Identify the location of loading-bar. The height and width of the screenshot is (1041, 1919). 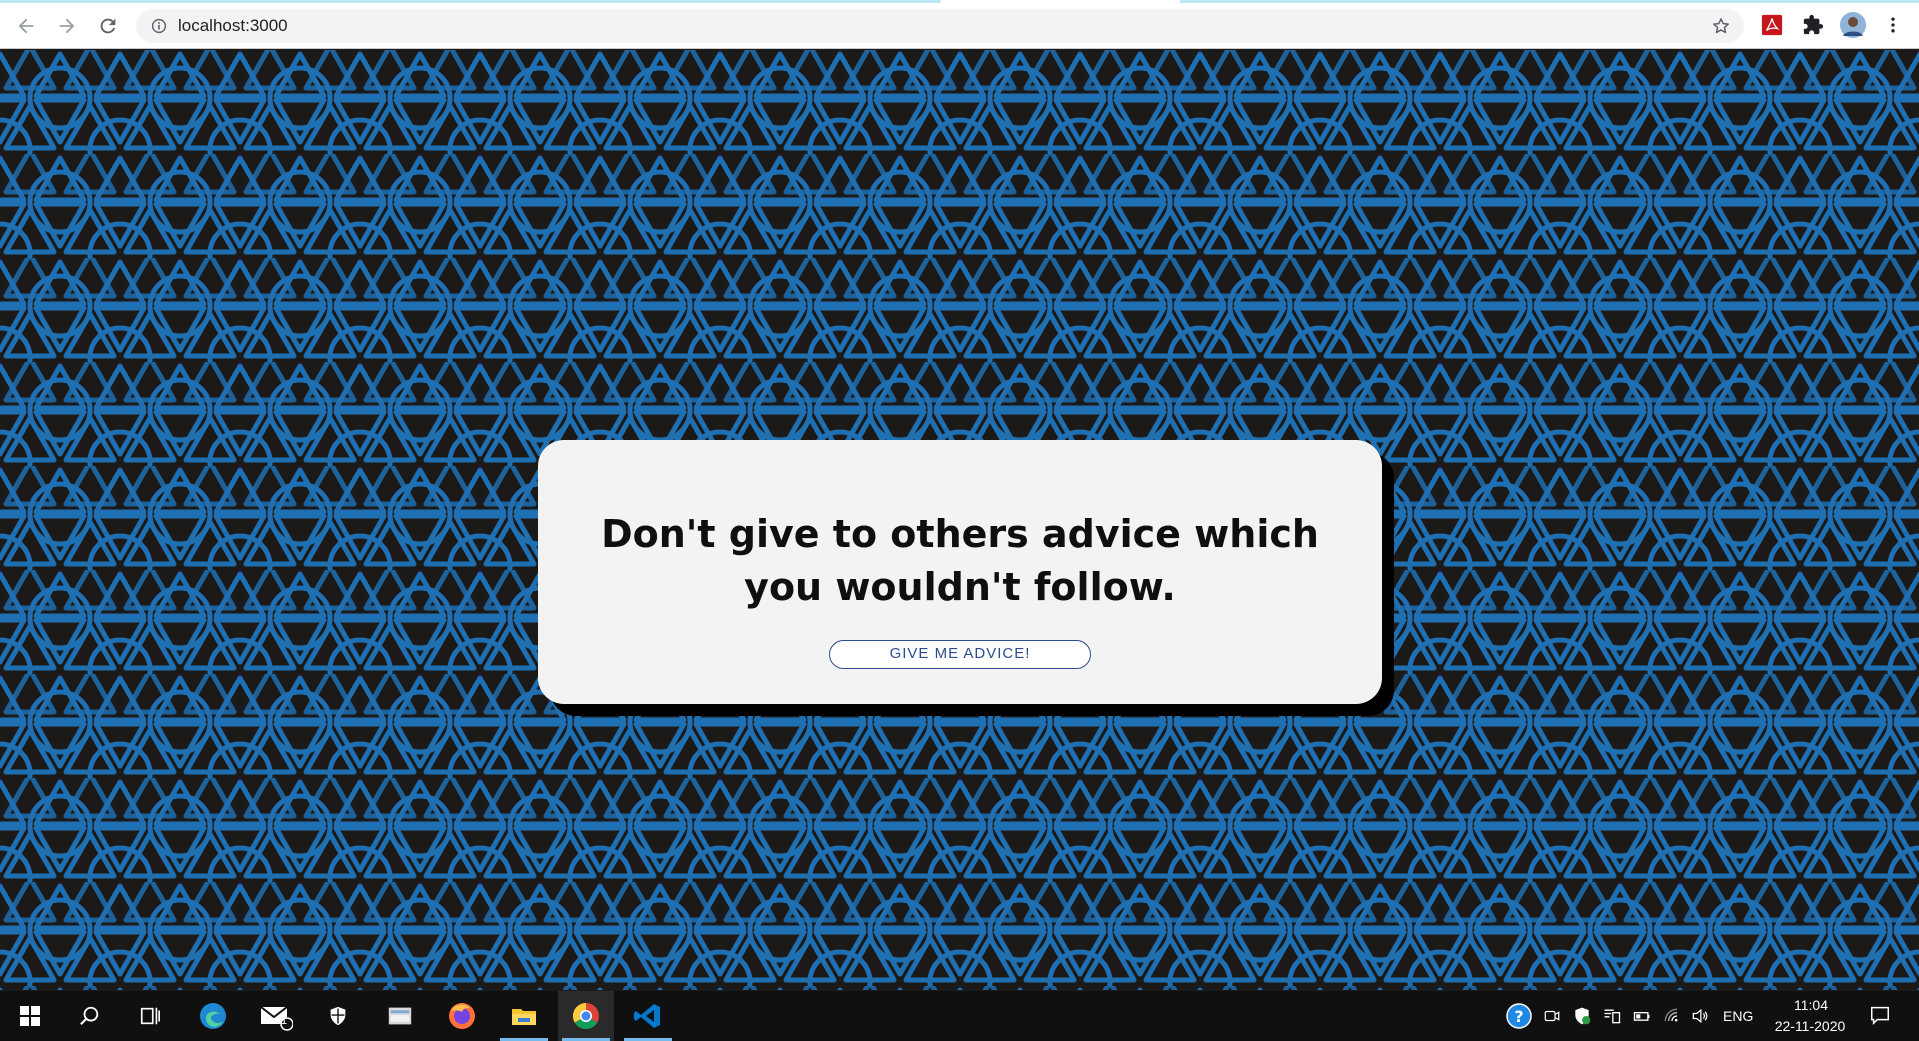
(959, 1).